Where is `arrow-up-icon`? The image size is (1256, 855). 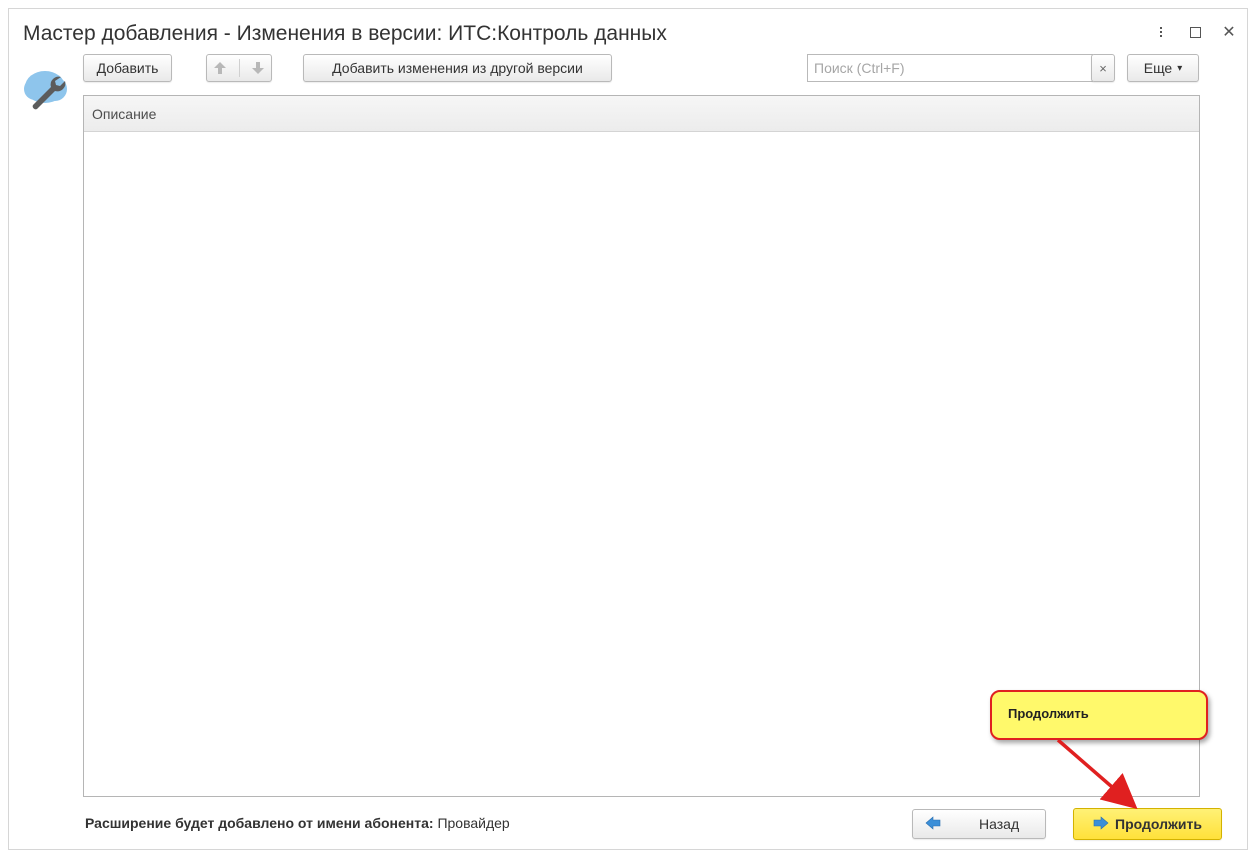
arrow-up-icon is located at coordinates (220, 68).